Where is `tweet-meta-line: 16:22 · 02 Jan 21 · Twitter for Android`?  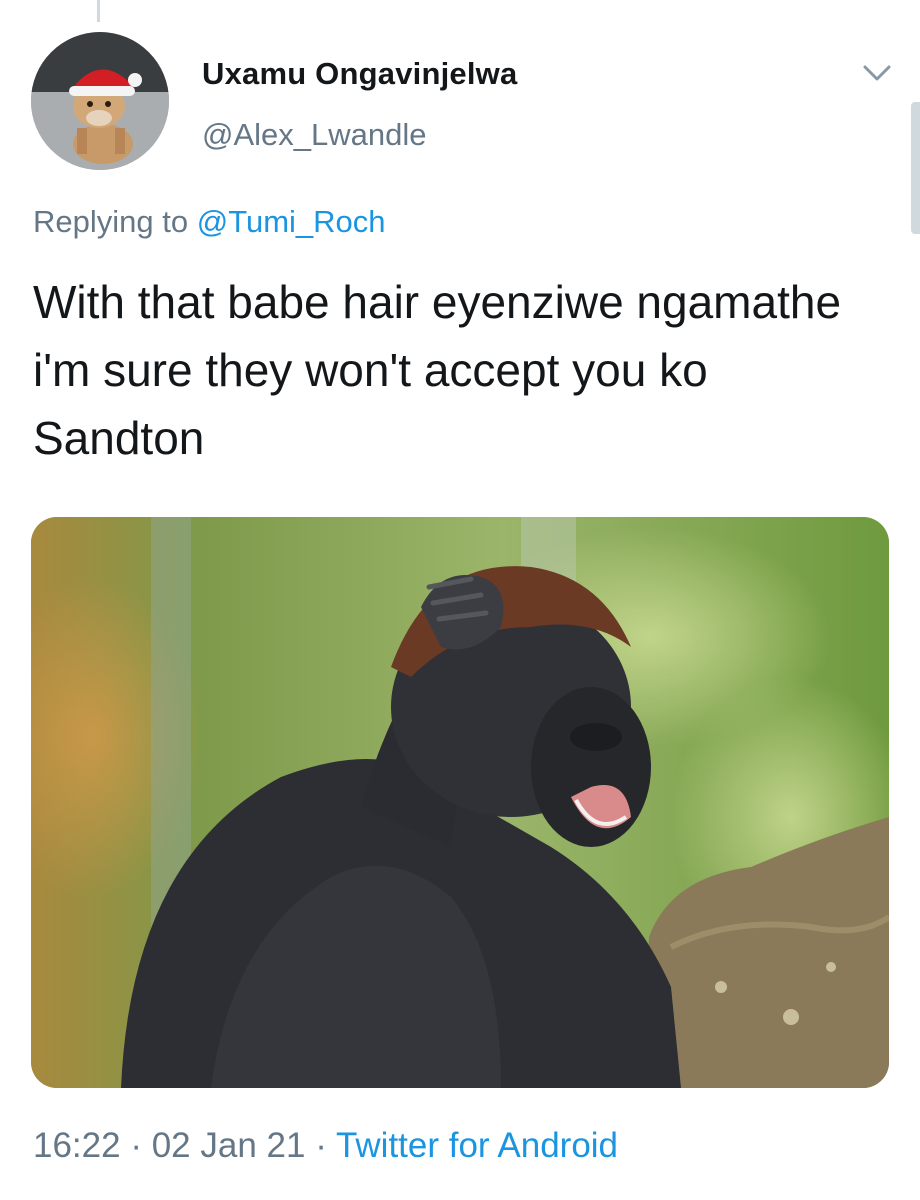 tweet-meta-line: 16:22 · 02 Jan 21 · Twitter for Android is located at coordinates (325, 1146).